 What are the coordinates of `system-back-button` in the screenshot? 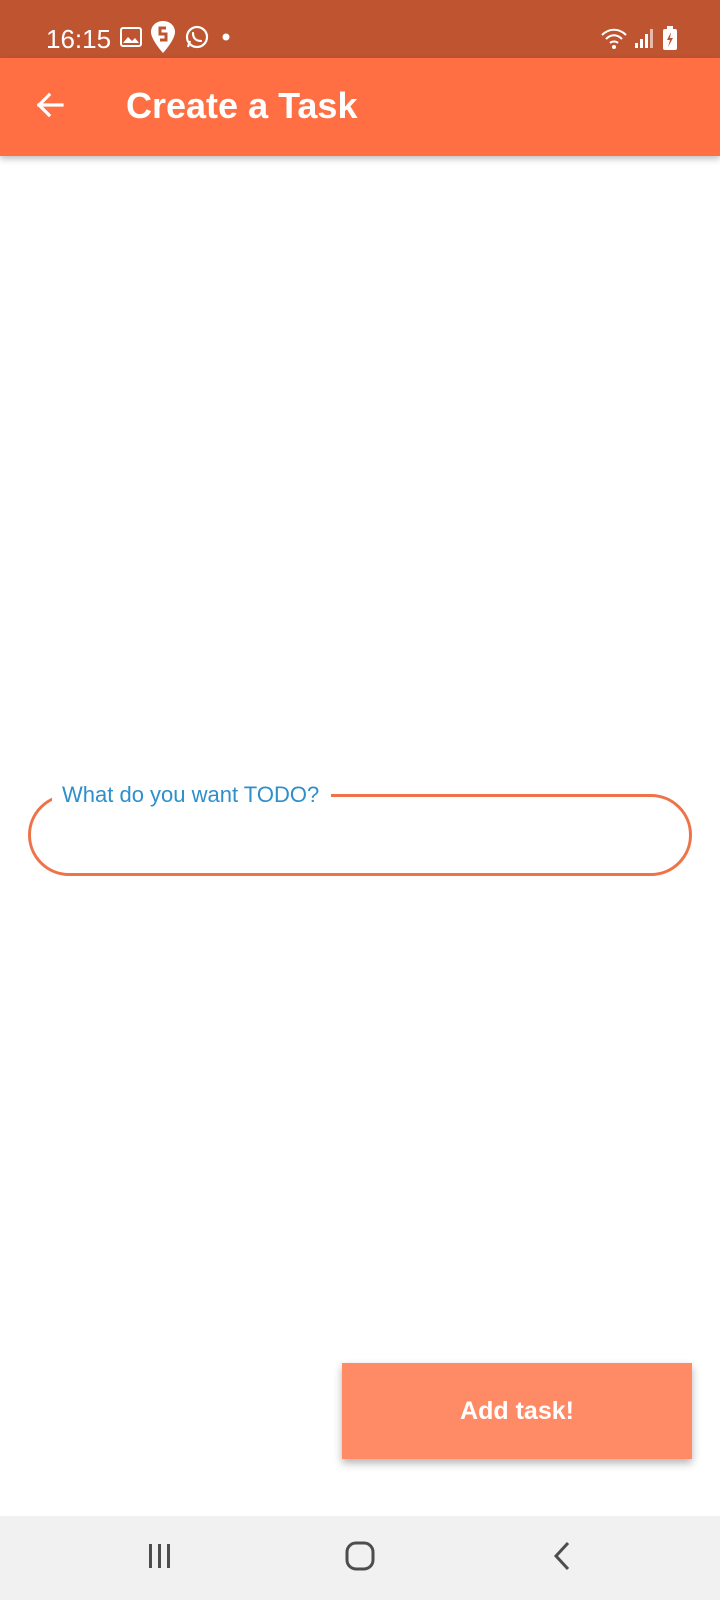 It's located at (562, 1558).